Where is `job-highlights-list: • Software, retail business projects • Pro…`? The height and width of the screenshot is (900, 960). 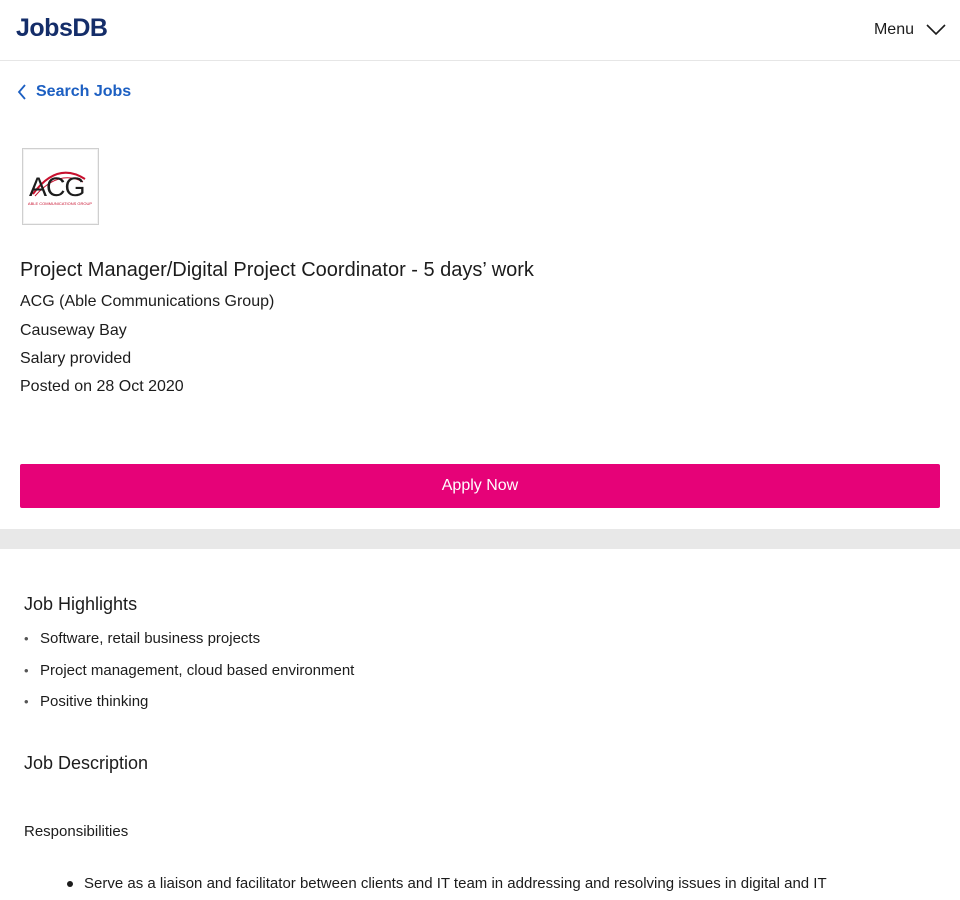
job-highlights-list: • Software, retail business projects • Pro… is located at coordinates (189, 674).